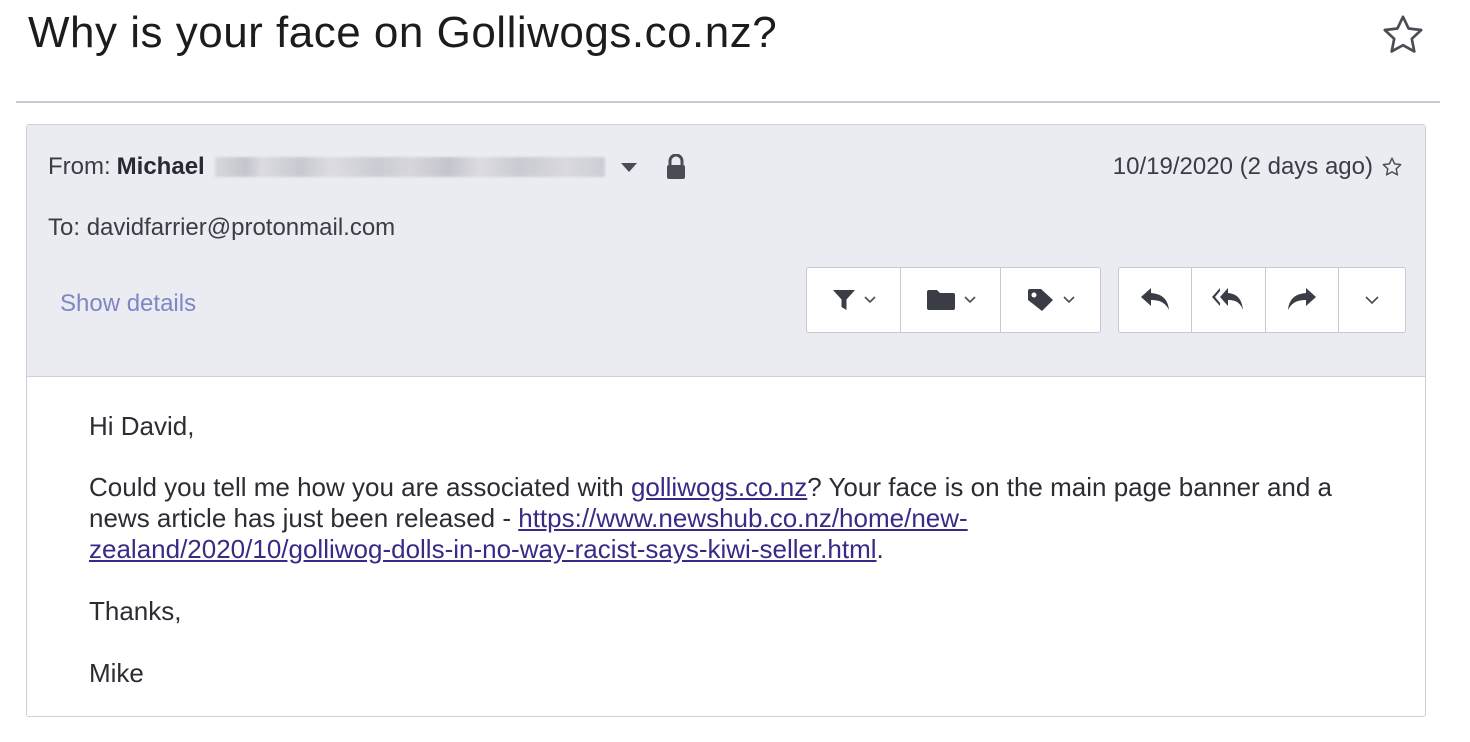 The width and height of the screenshot is (1470, 742). What do you see at coordinates (409, 167) in the screenshot?
I see `sender-address-redacted` at bounding box center [409, 167].